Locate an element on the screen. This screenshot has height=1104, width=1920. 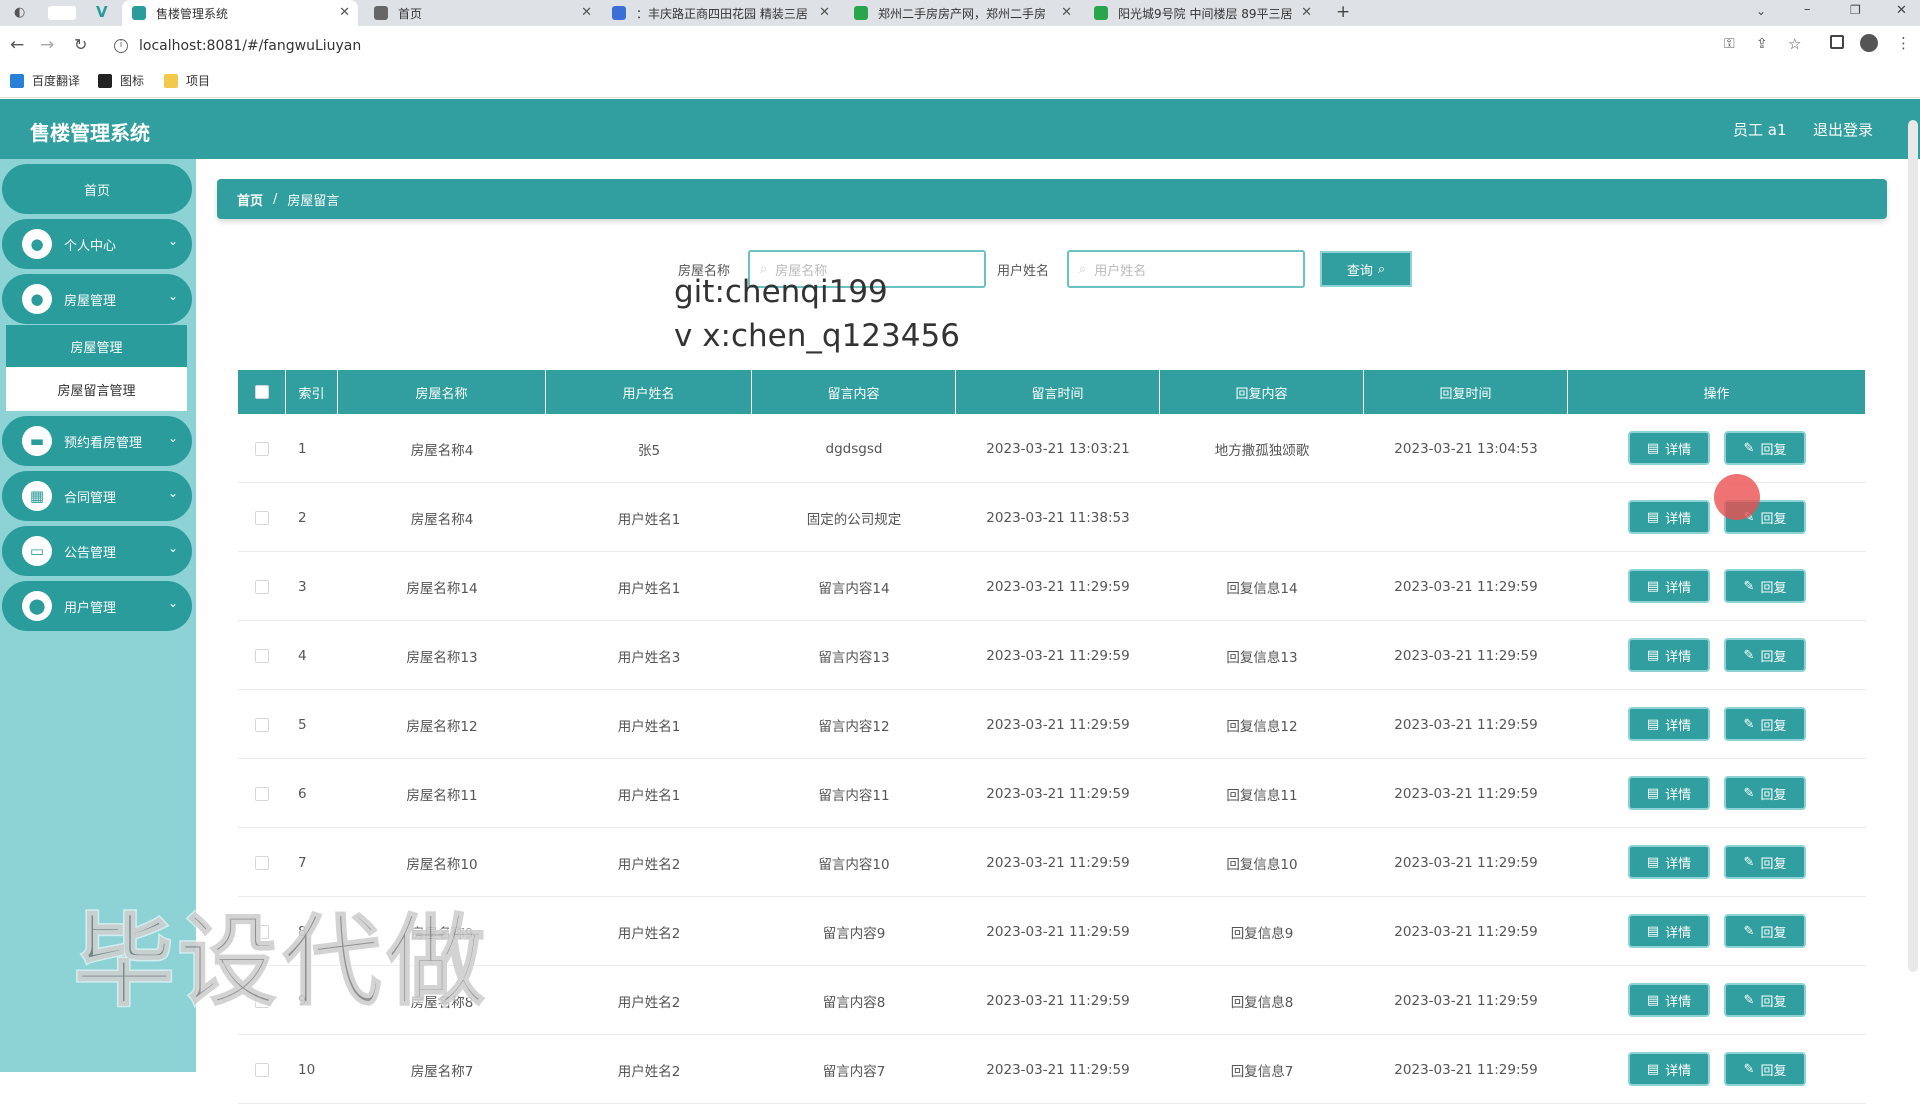
table-cell: 3 is located at coordinates (302, 586).